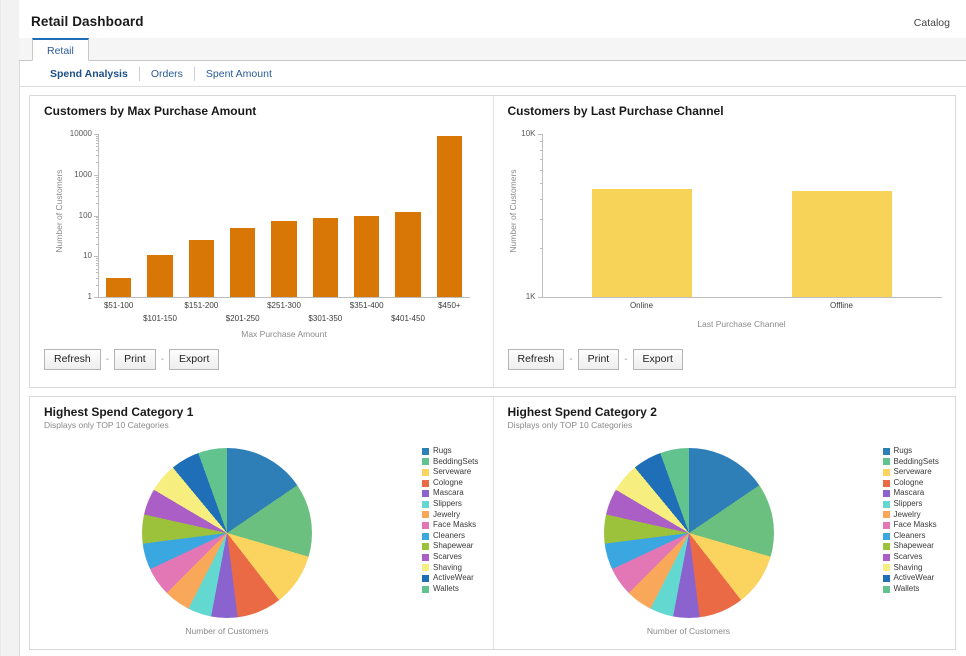  Describe the element at coordinates (492, 19) in the screenshot. I see `top-bar: Retail Dashboard Catalog` at that location.